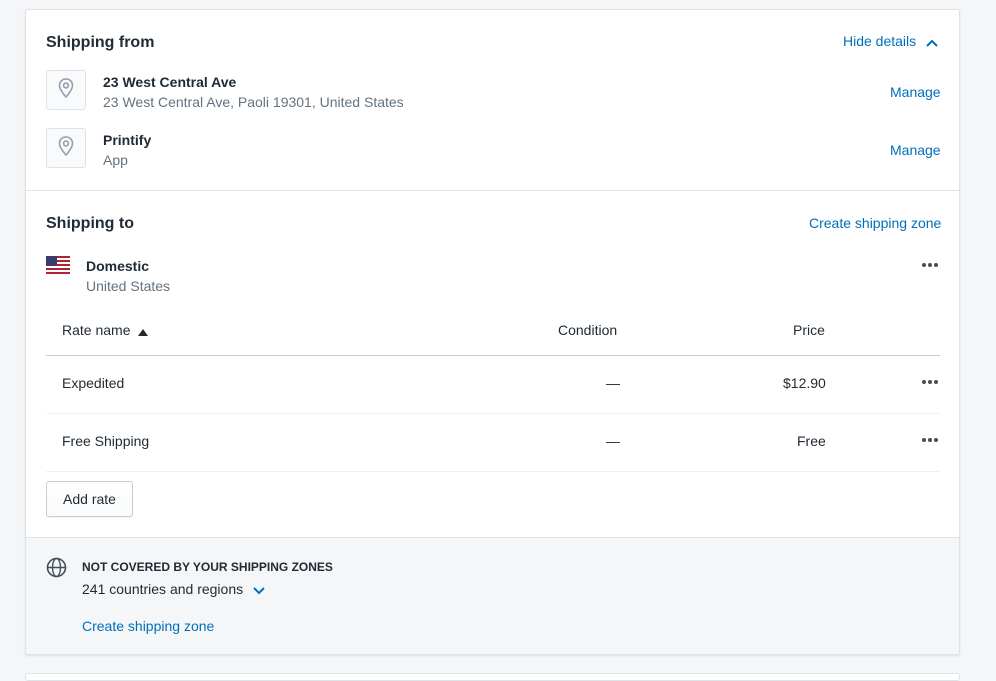  Describe the element at coordinates (875, 223) in the screenshot. I see `create-shipping-zone-link: Create shipping zone` at that location.